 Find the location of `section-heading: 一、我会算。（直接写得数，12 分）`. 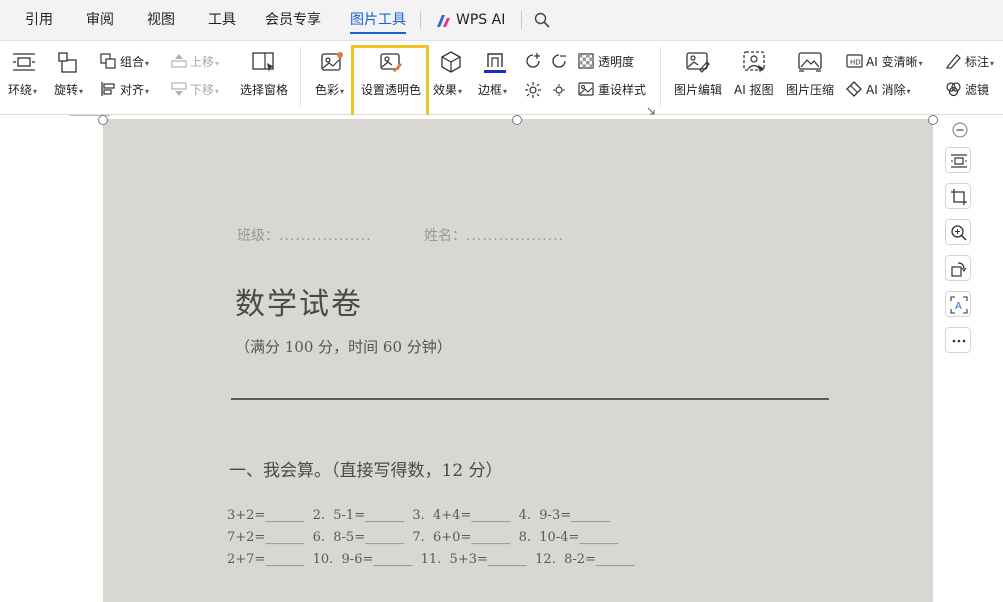

section-heading: 一、我会算。（直接写得数，12 分） is located at coordinates (366, 471).